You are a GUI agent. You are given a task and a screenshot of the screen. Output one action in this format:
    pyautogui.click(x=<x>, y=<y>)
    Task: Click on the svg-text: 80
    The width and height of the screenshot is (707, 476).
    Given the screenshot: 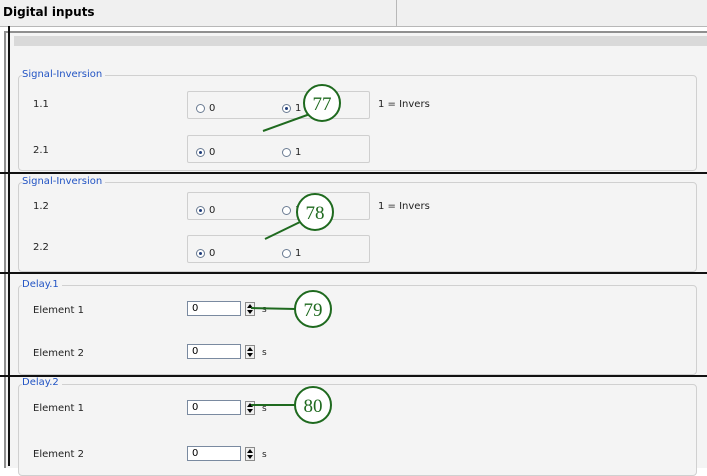 What is the action you would take?
    pyautogui.click(x=313, y=406)
    